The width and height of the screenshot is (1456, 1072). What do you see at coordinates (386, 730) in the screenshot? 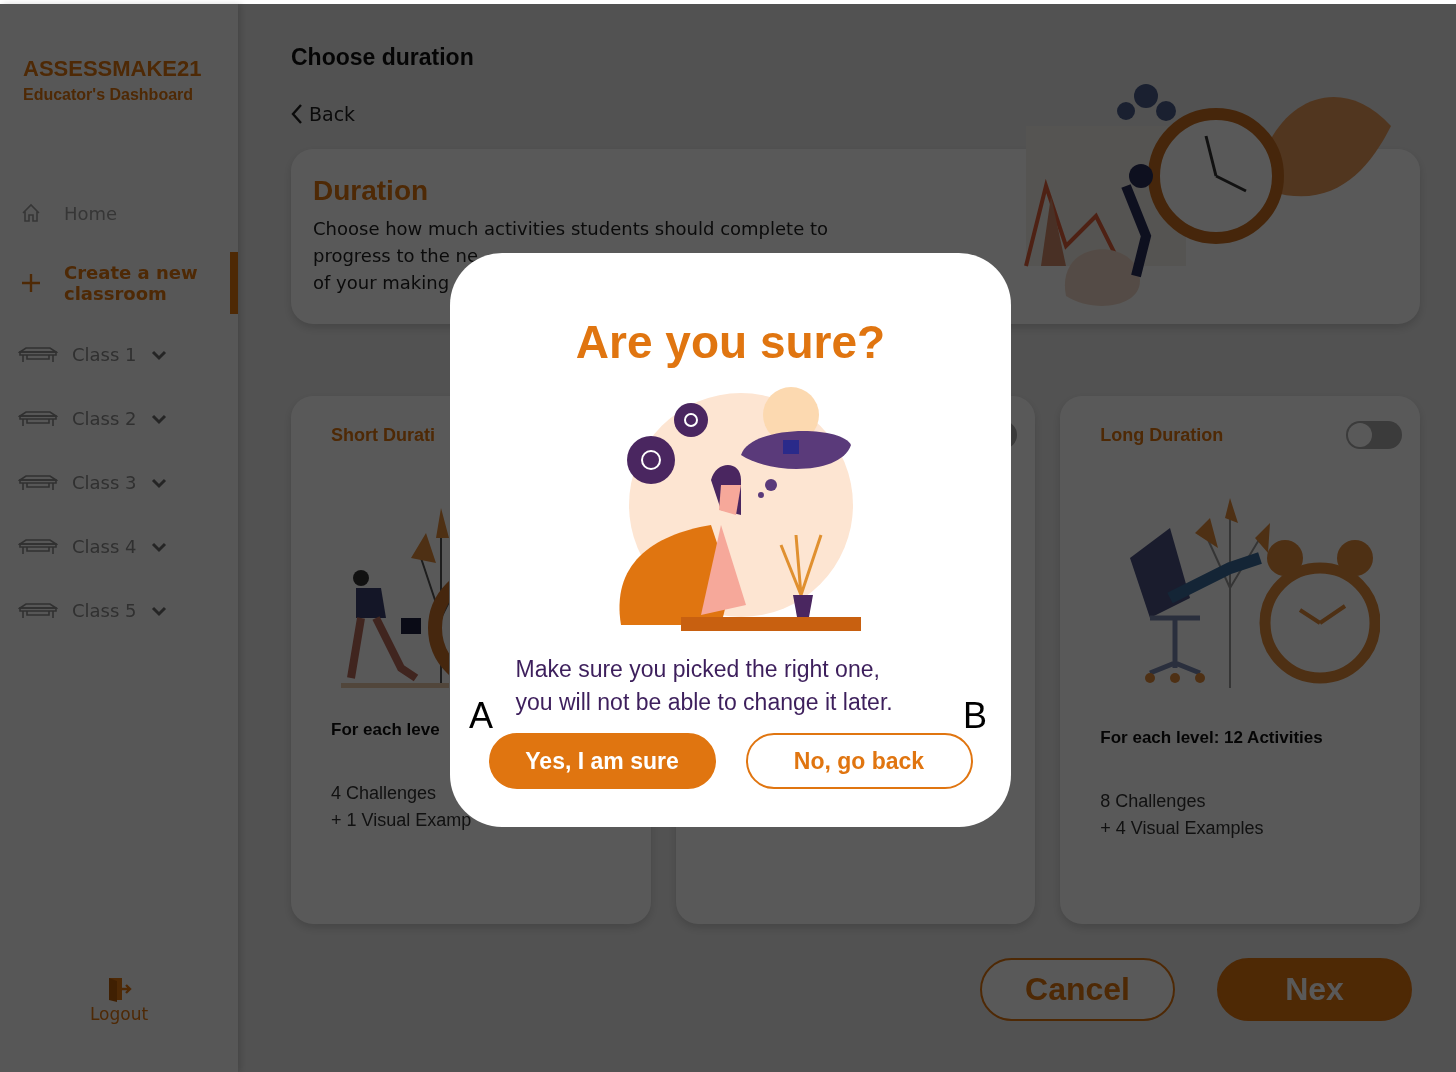
I see `summary-text: For each leve` at bounding box center [386, 730].